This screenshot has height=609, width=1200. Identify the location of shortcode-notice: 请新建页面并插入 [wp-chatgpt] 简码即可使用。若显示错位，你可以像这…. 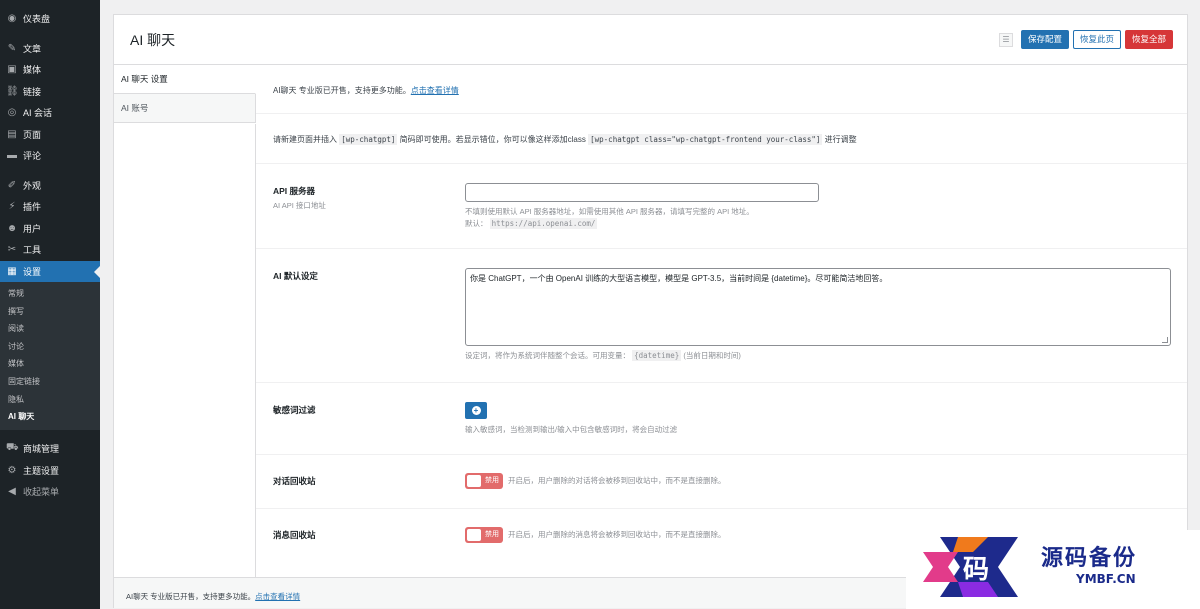
(721, 139).